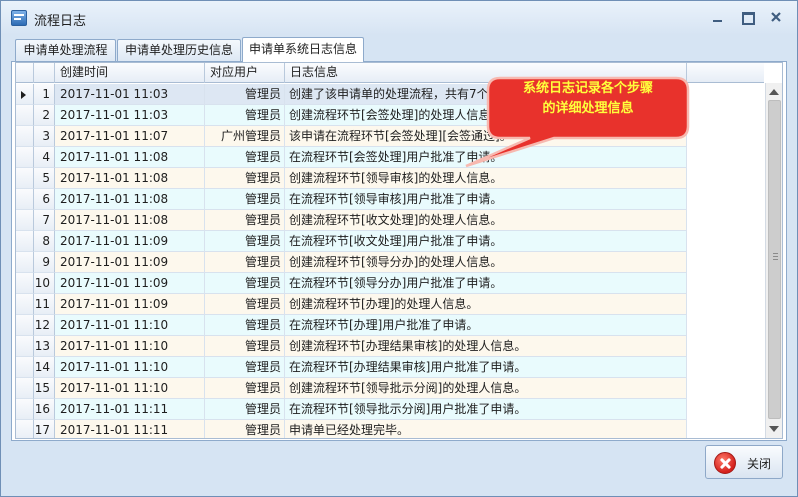 The height and width of the screenshot is (497, 798). I want to click on time-cell: 2017-11-01 11:07, so click(130, 136).